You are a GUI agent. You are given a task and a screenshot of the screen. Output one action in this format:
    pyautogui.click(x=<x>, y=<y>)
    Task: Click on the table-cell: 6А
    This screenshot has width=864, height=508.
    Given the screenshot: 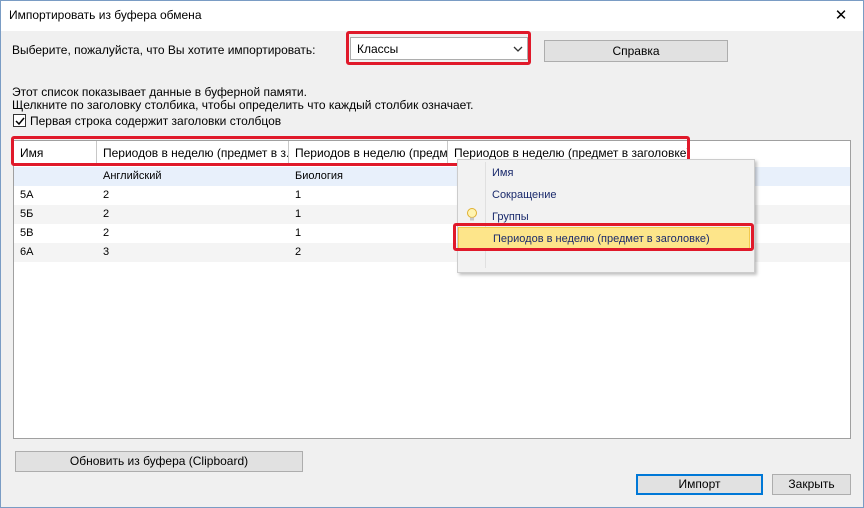 What is the action you would take?
    pyautogui.click(x=27, y=252)
    